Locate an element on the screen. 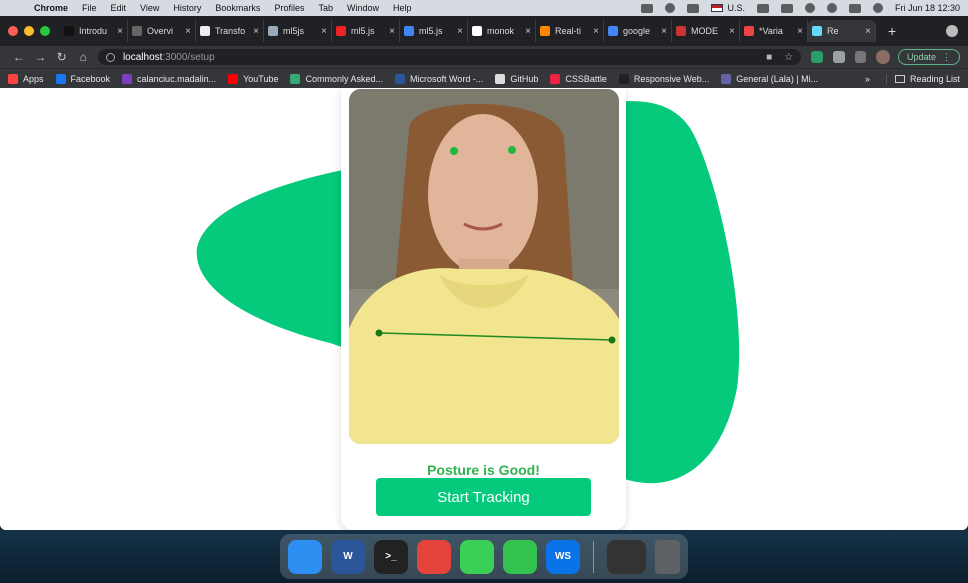 The width and height of the screenshot is (968, 583). url-host: localhost is located at coordinates (142, 57).